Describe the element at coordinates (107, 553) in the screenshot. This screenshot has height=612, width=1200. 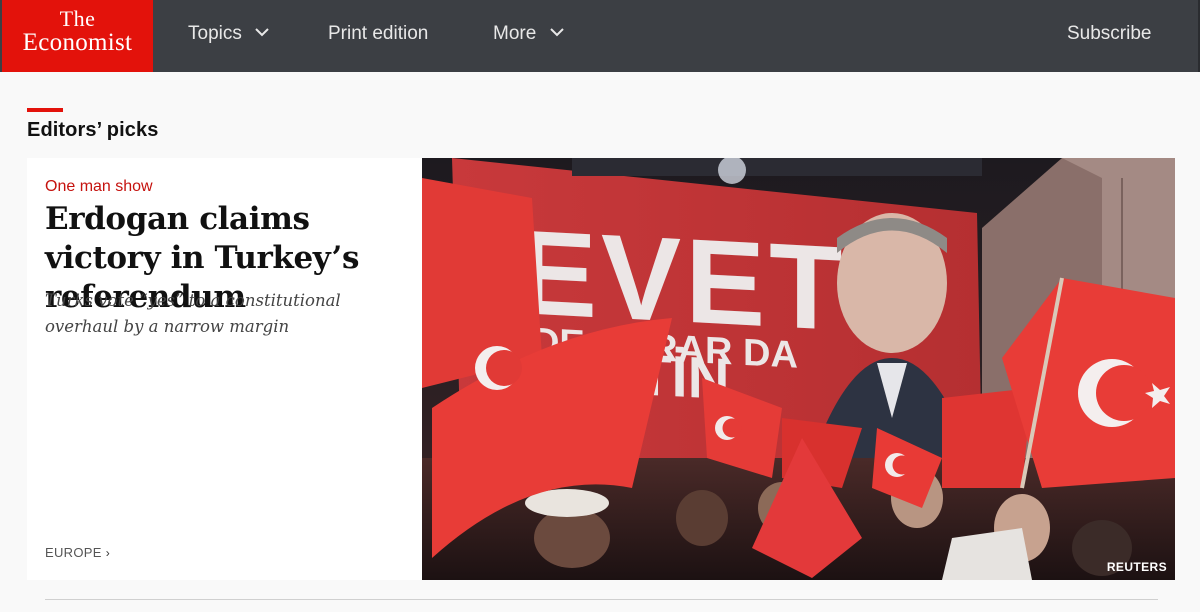
I see `chevron-right-icon: ›` at that location.